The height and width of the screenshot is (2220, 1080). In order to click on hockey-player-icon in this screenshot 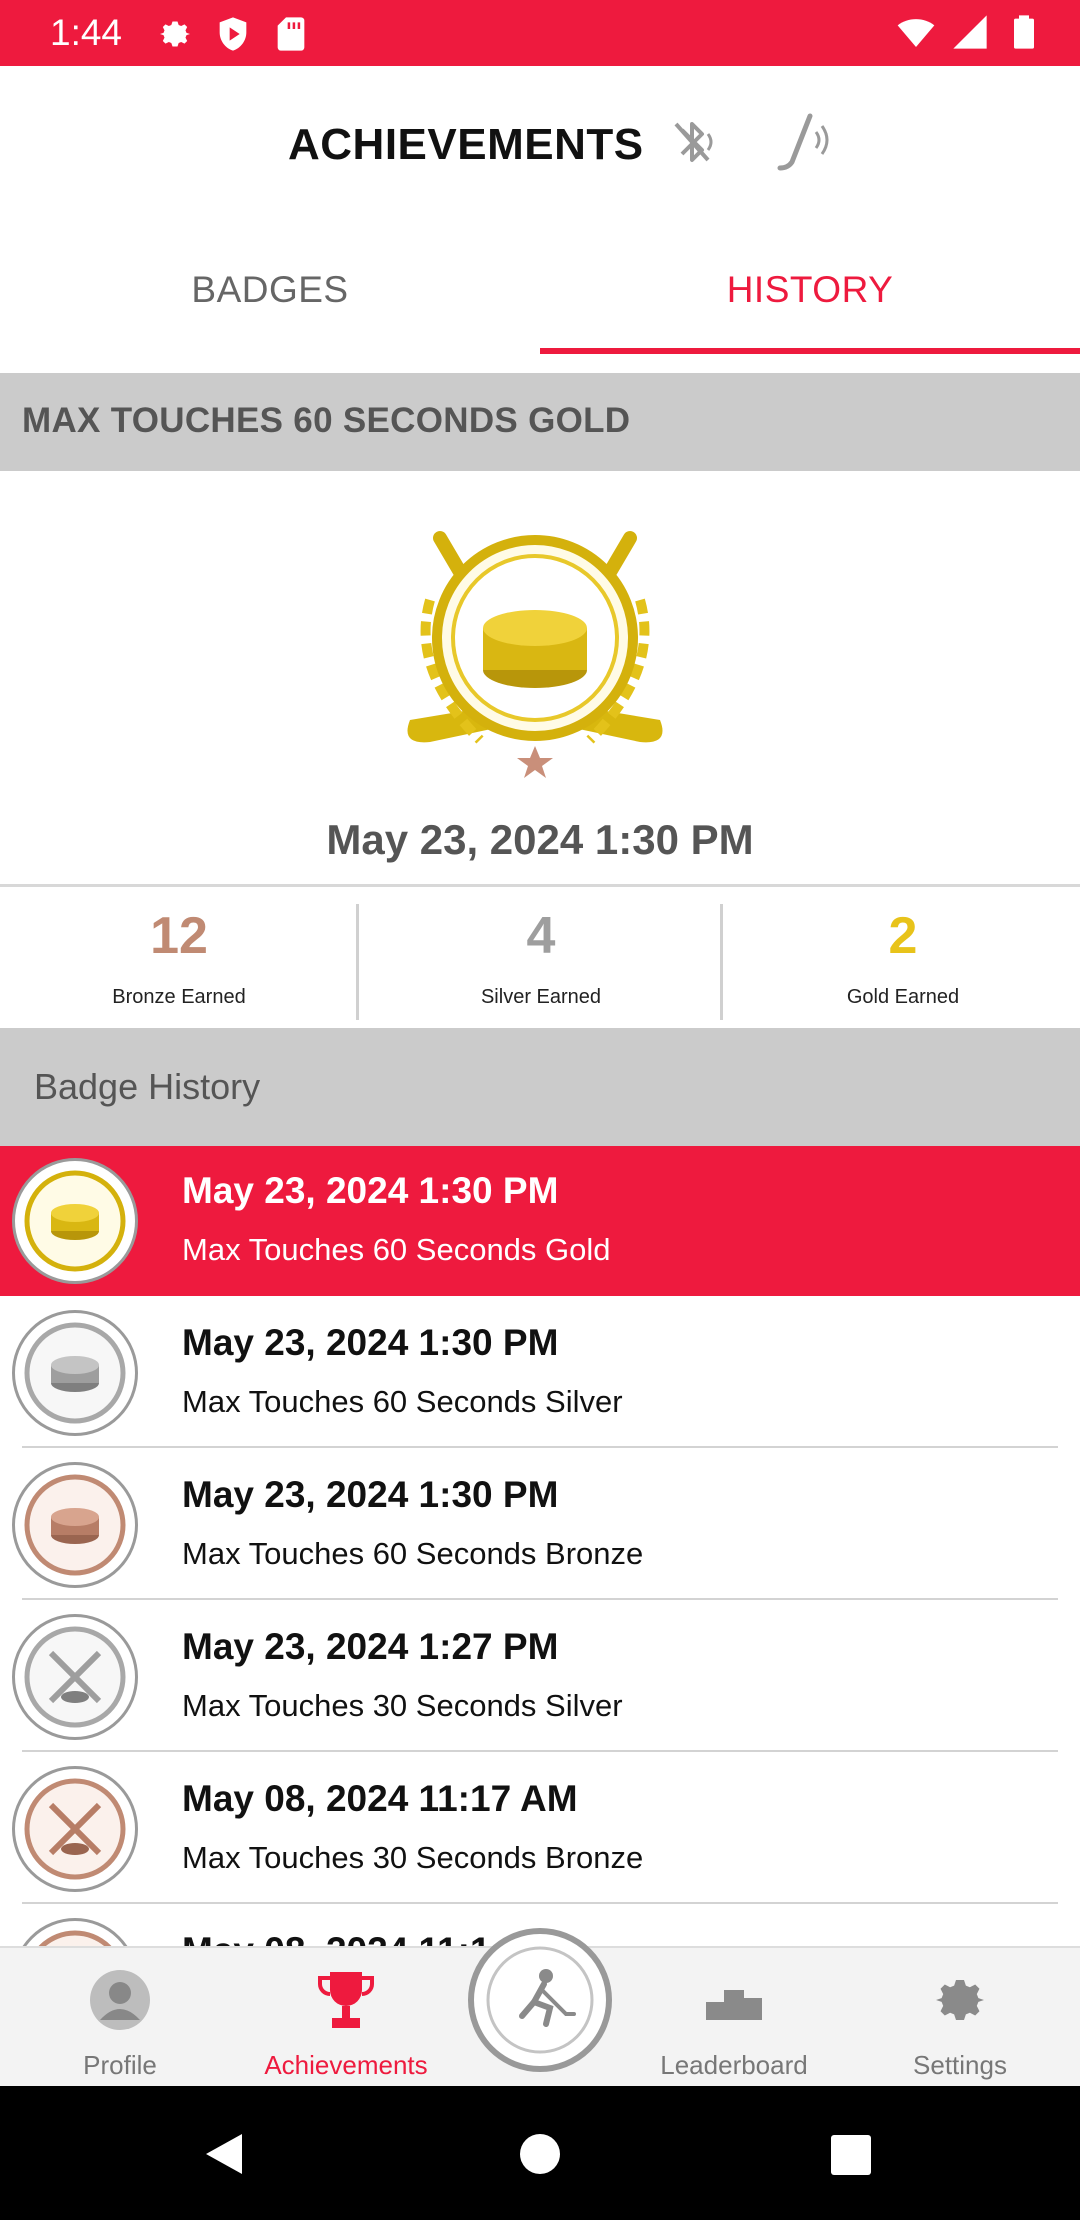, I will do `click(540, 2000)`.